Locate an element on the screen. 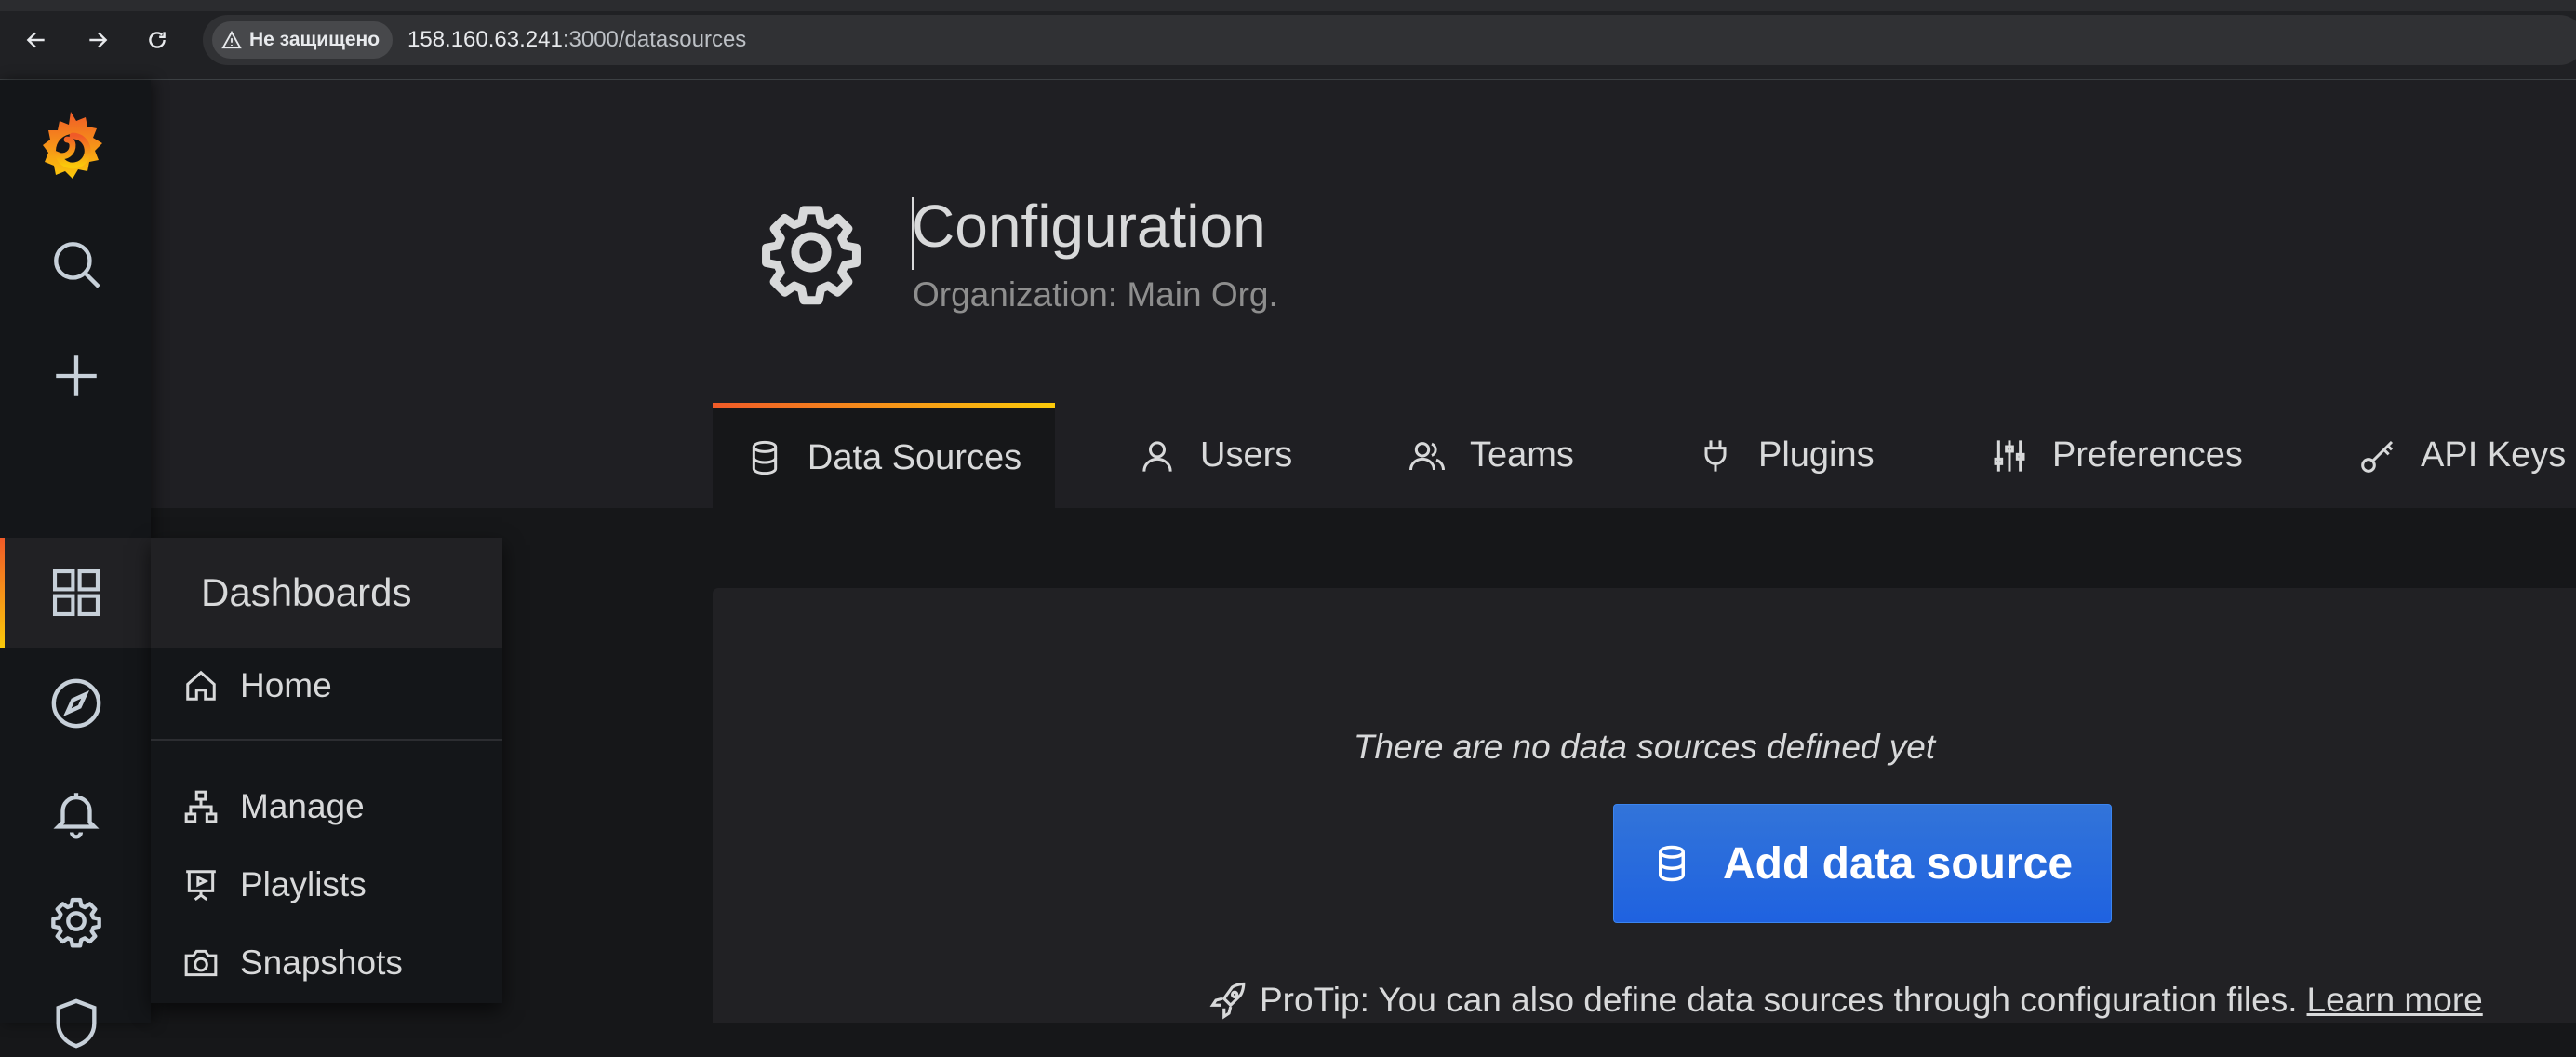 Image resolution: width=2576 pixels, height=1057 pixels. tab-plugins: Plugins is located at coordinates (1786, 456).